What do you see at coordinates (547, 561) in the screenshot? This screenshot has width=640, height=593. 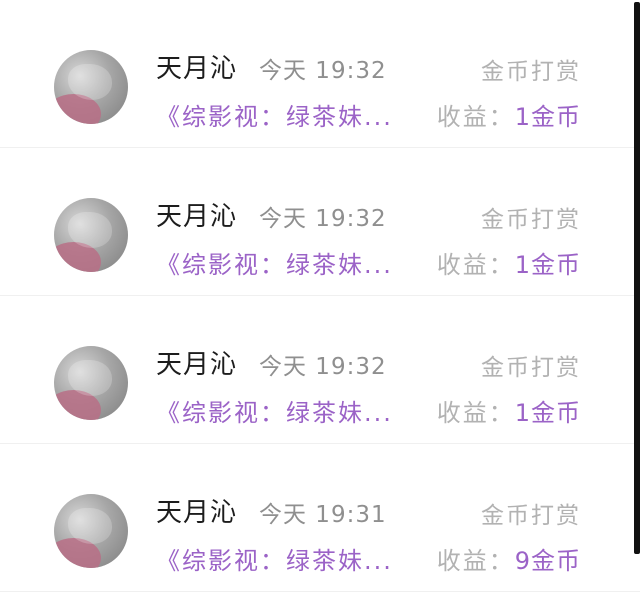 I see `earnings-value: 9金币` at bounding box center [547, 561].